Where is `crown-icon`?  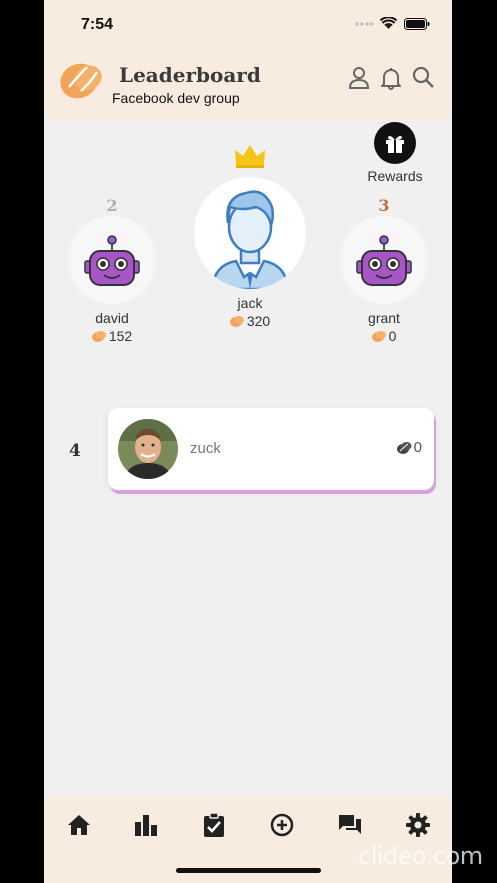 crown-icon is located at coordinates (250, 156).